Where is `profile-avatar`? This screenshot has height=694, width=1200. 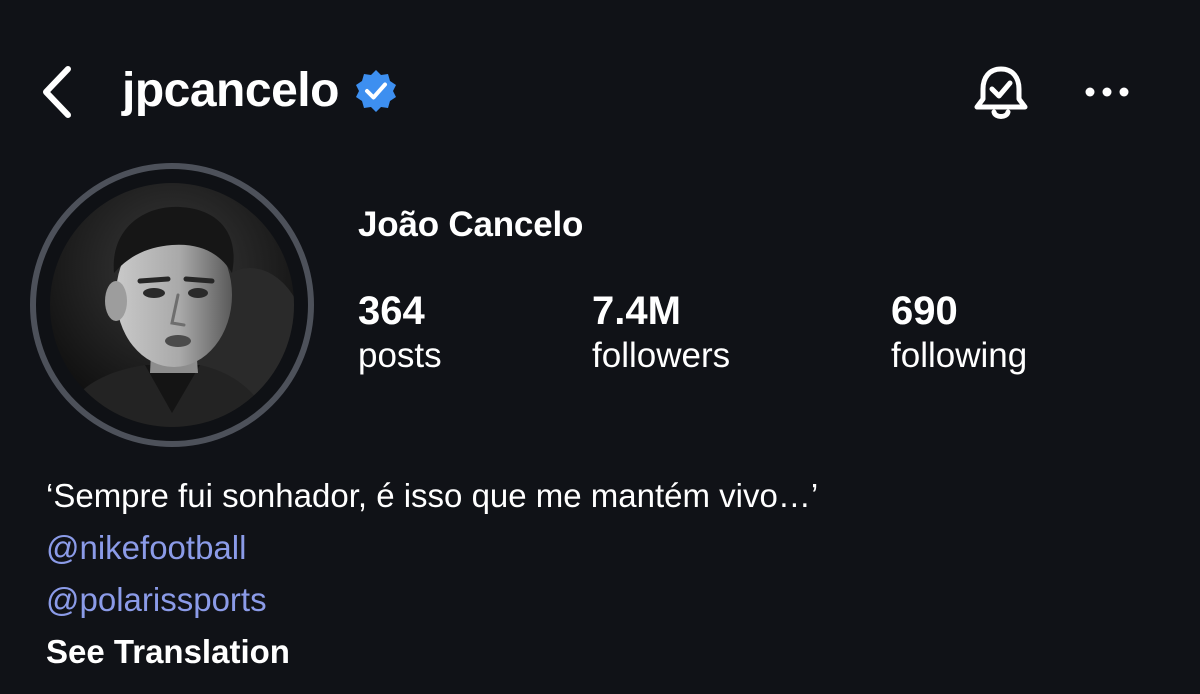
profile-avatar is located at coordinates (172, 305).